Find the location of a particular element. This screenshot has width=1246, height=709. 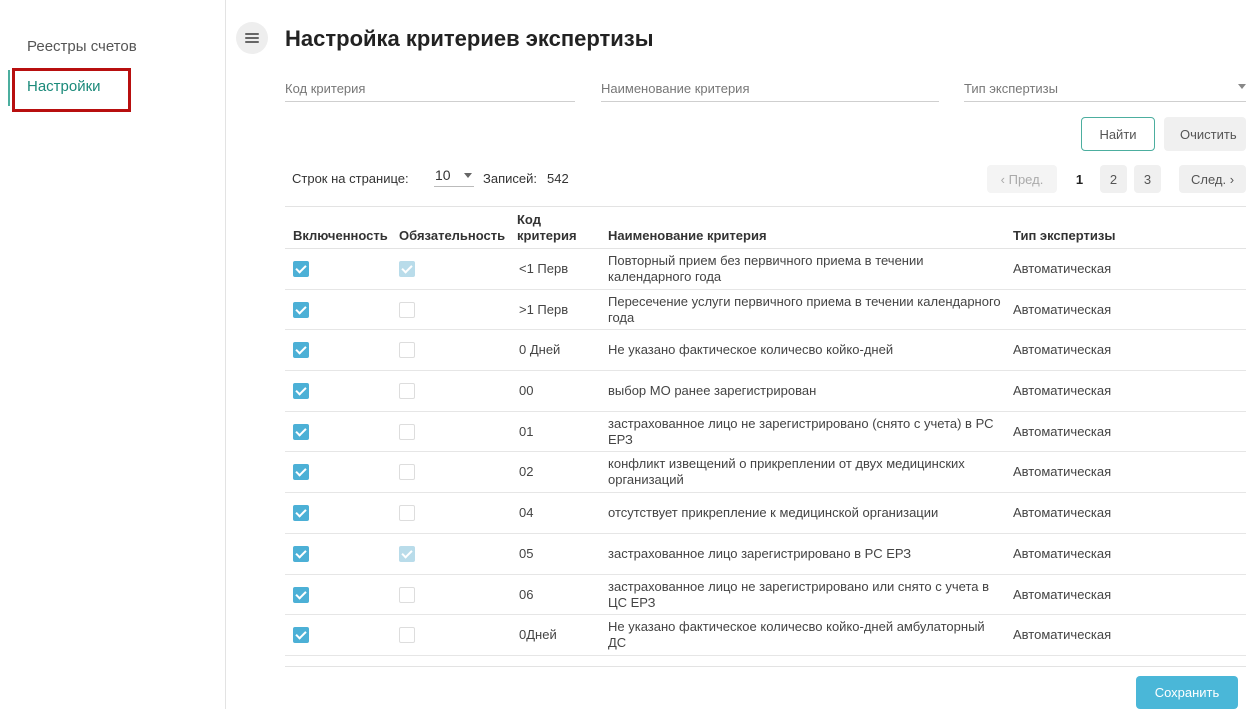

page-1-button: 1 is located at coordinates (1079, 179).